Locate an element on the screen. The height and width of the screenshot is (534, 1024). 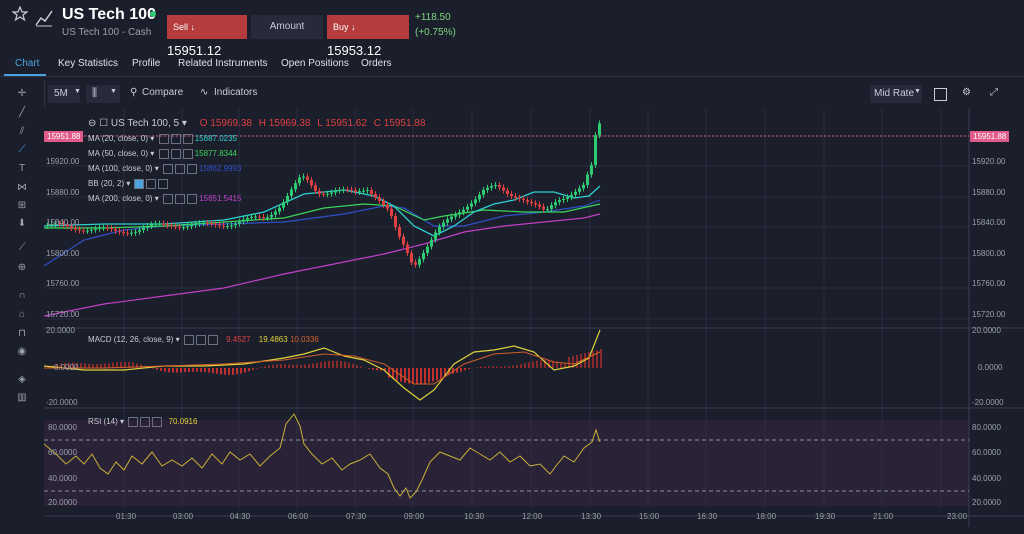
ruler-icon: ⟋ is located at coordinates (22, 248).